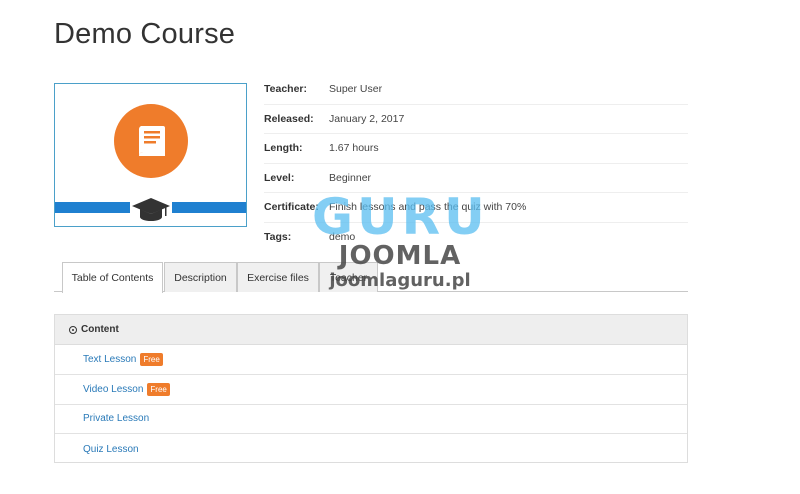  I want to click on info-row-tags: Tags: demo, so click(476, 237).